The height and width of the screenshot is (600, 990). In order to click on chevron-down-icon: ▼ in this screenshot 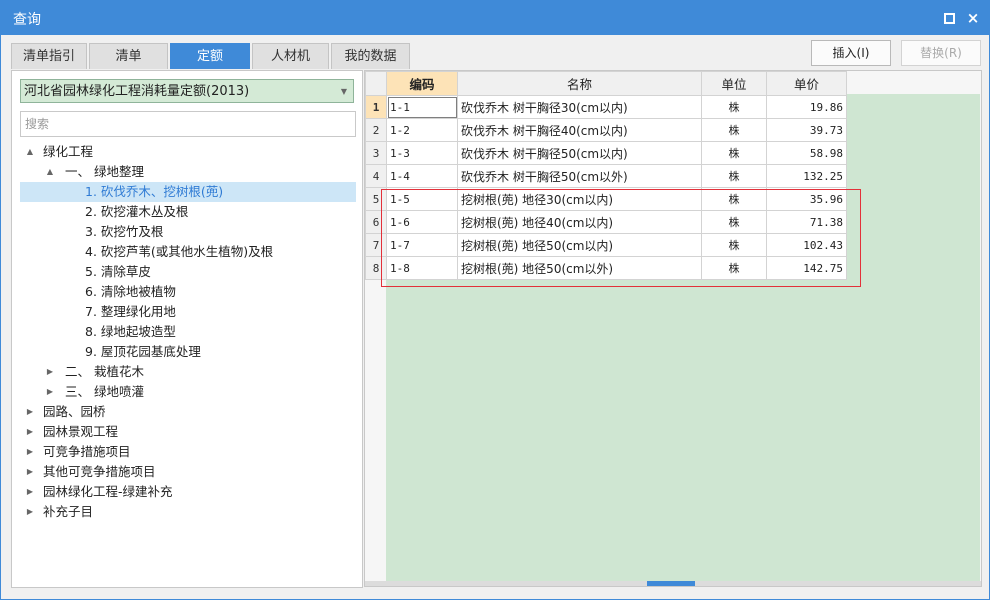, I will do `click(343, 91)`.